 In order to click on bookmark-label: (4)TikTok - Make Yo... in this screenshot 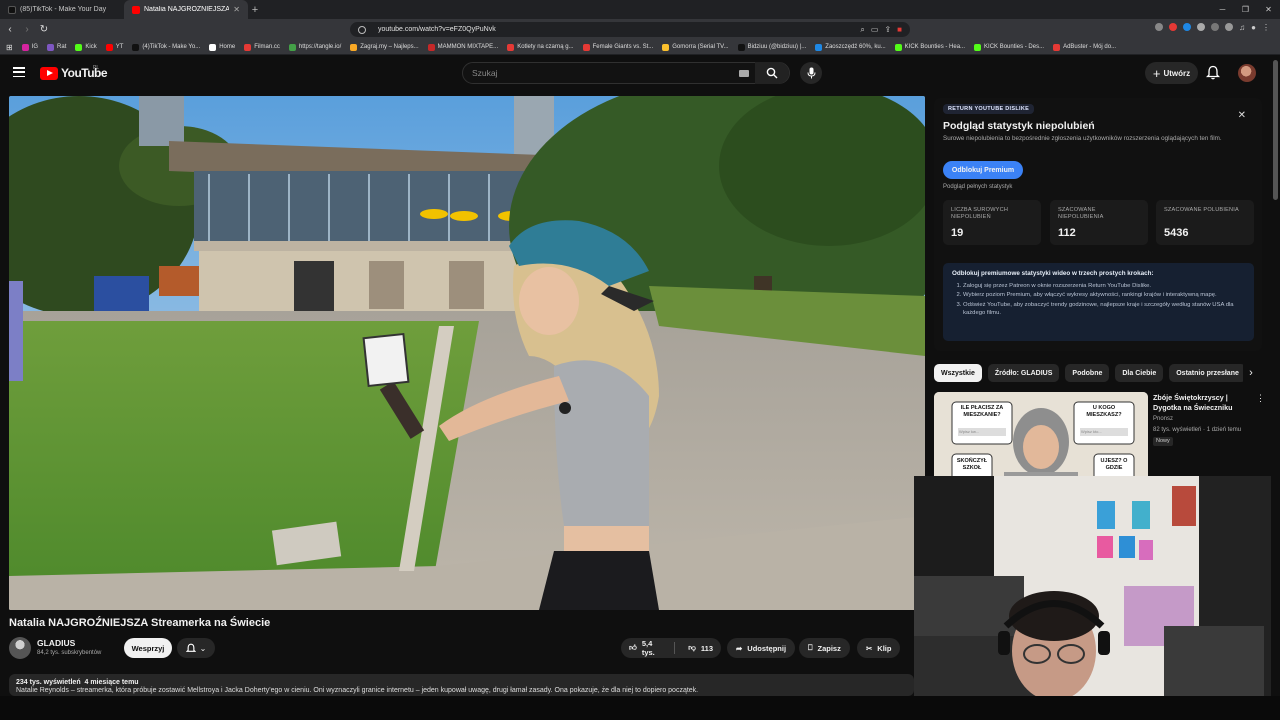, I will do `click(171, 47)`.